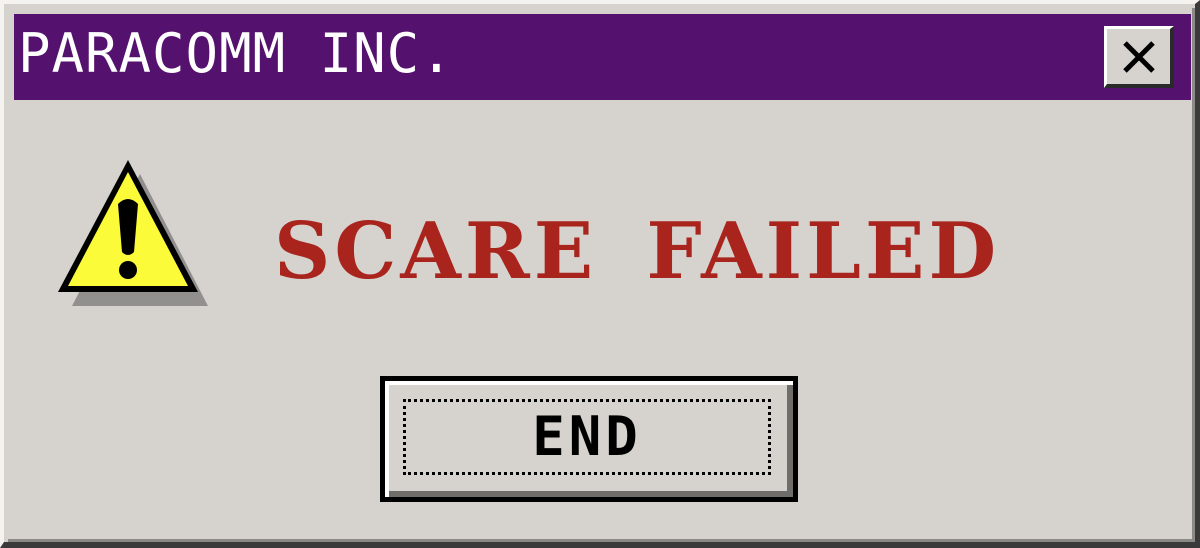  I want to click on focus-outline: END, so click(587, 437).